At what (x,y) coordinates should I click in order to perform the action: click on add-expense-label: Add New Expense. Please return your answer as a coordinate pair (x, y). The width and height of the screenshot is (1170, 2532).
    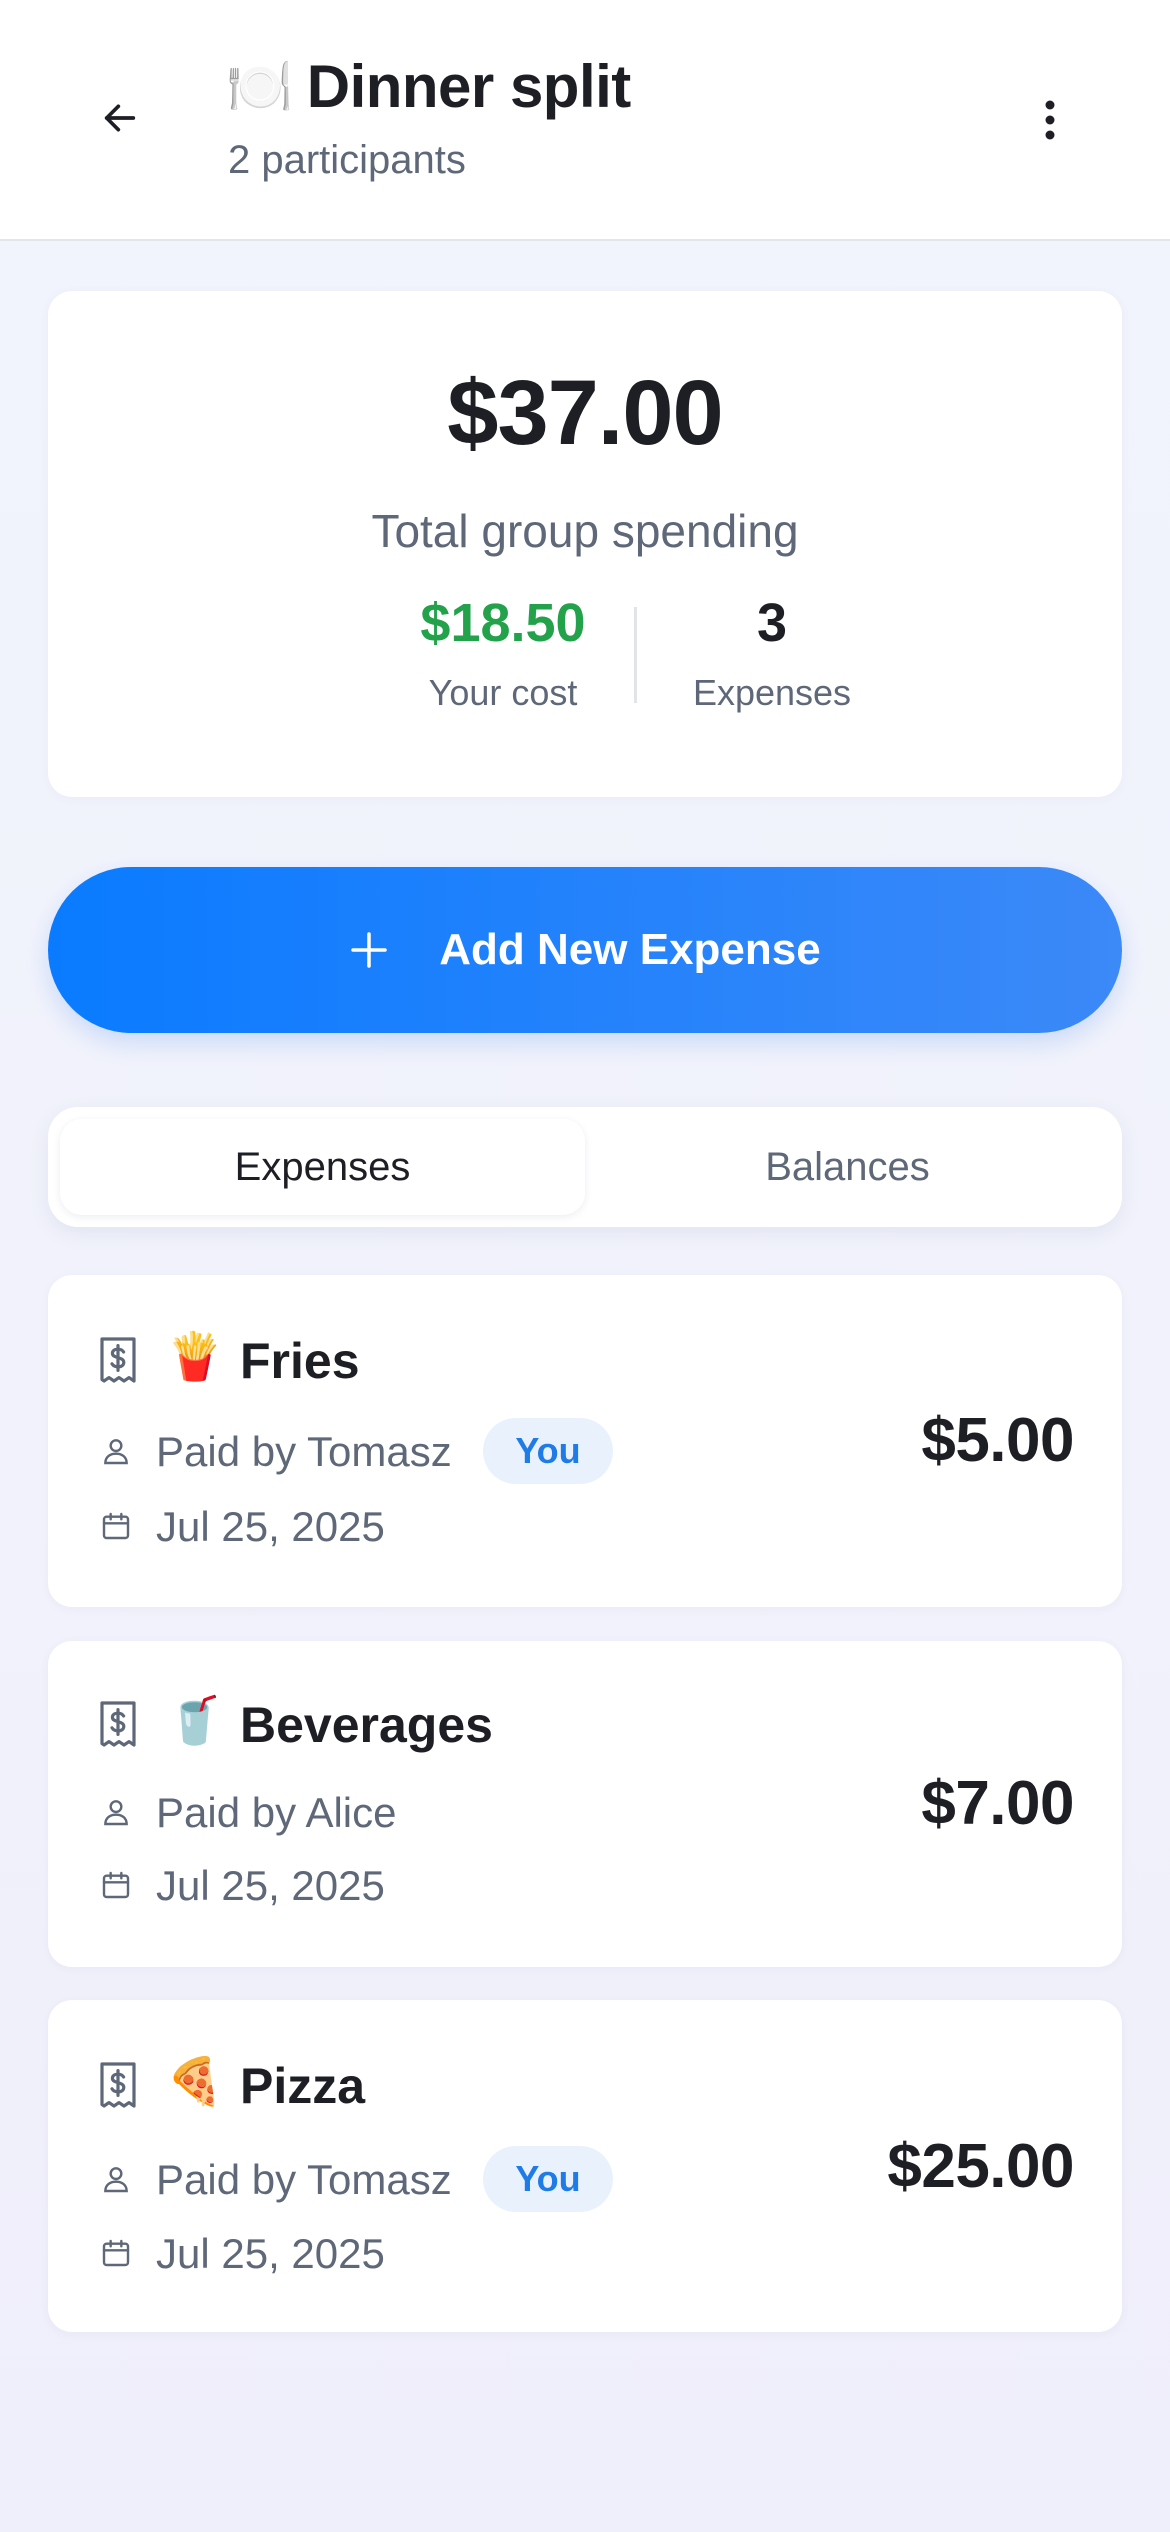
    Looking at the image, I should click on (630, 949).